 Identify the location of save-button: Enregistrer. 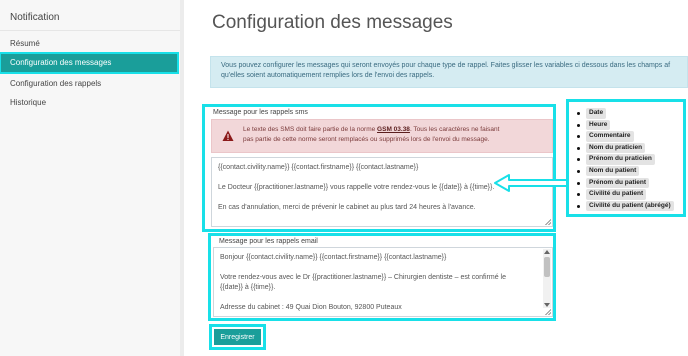
(237, 337).